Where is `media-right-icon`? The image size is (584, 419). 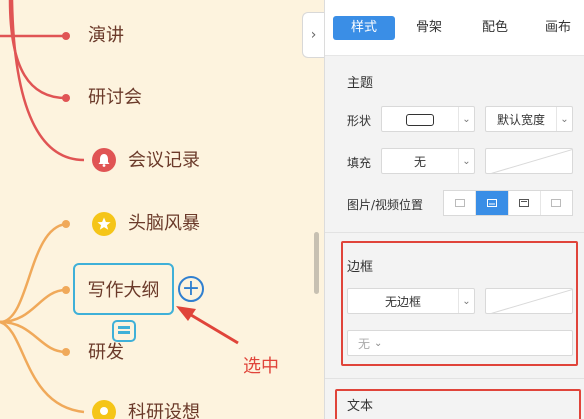 media-right-icon is located at coordinates (556, 203).